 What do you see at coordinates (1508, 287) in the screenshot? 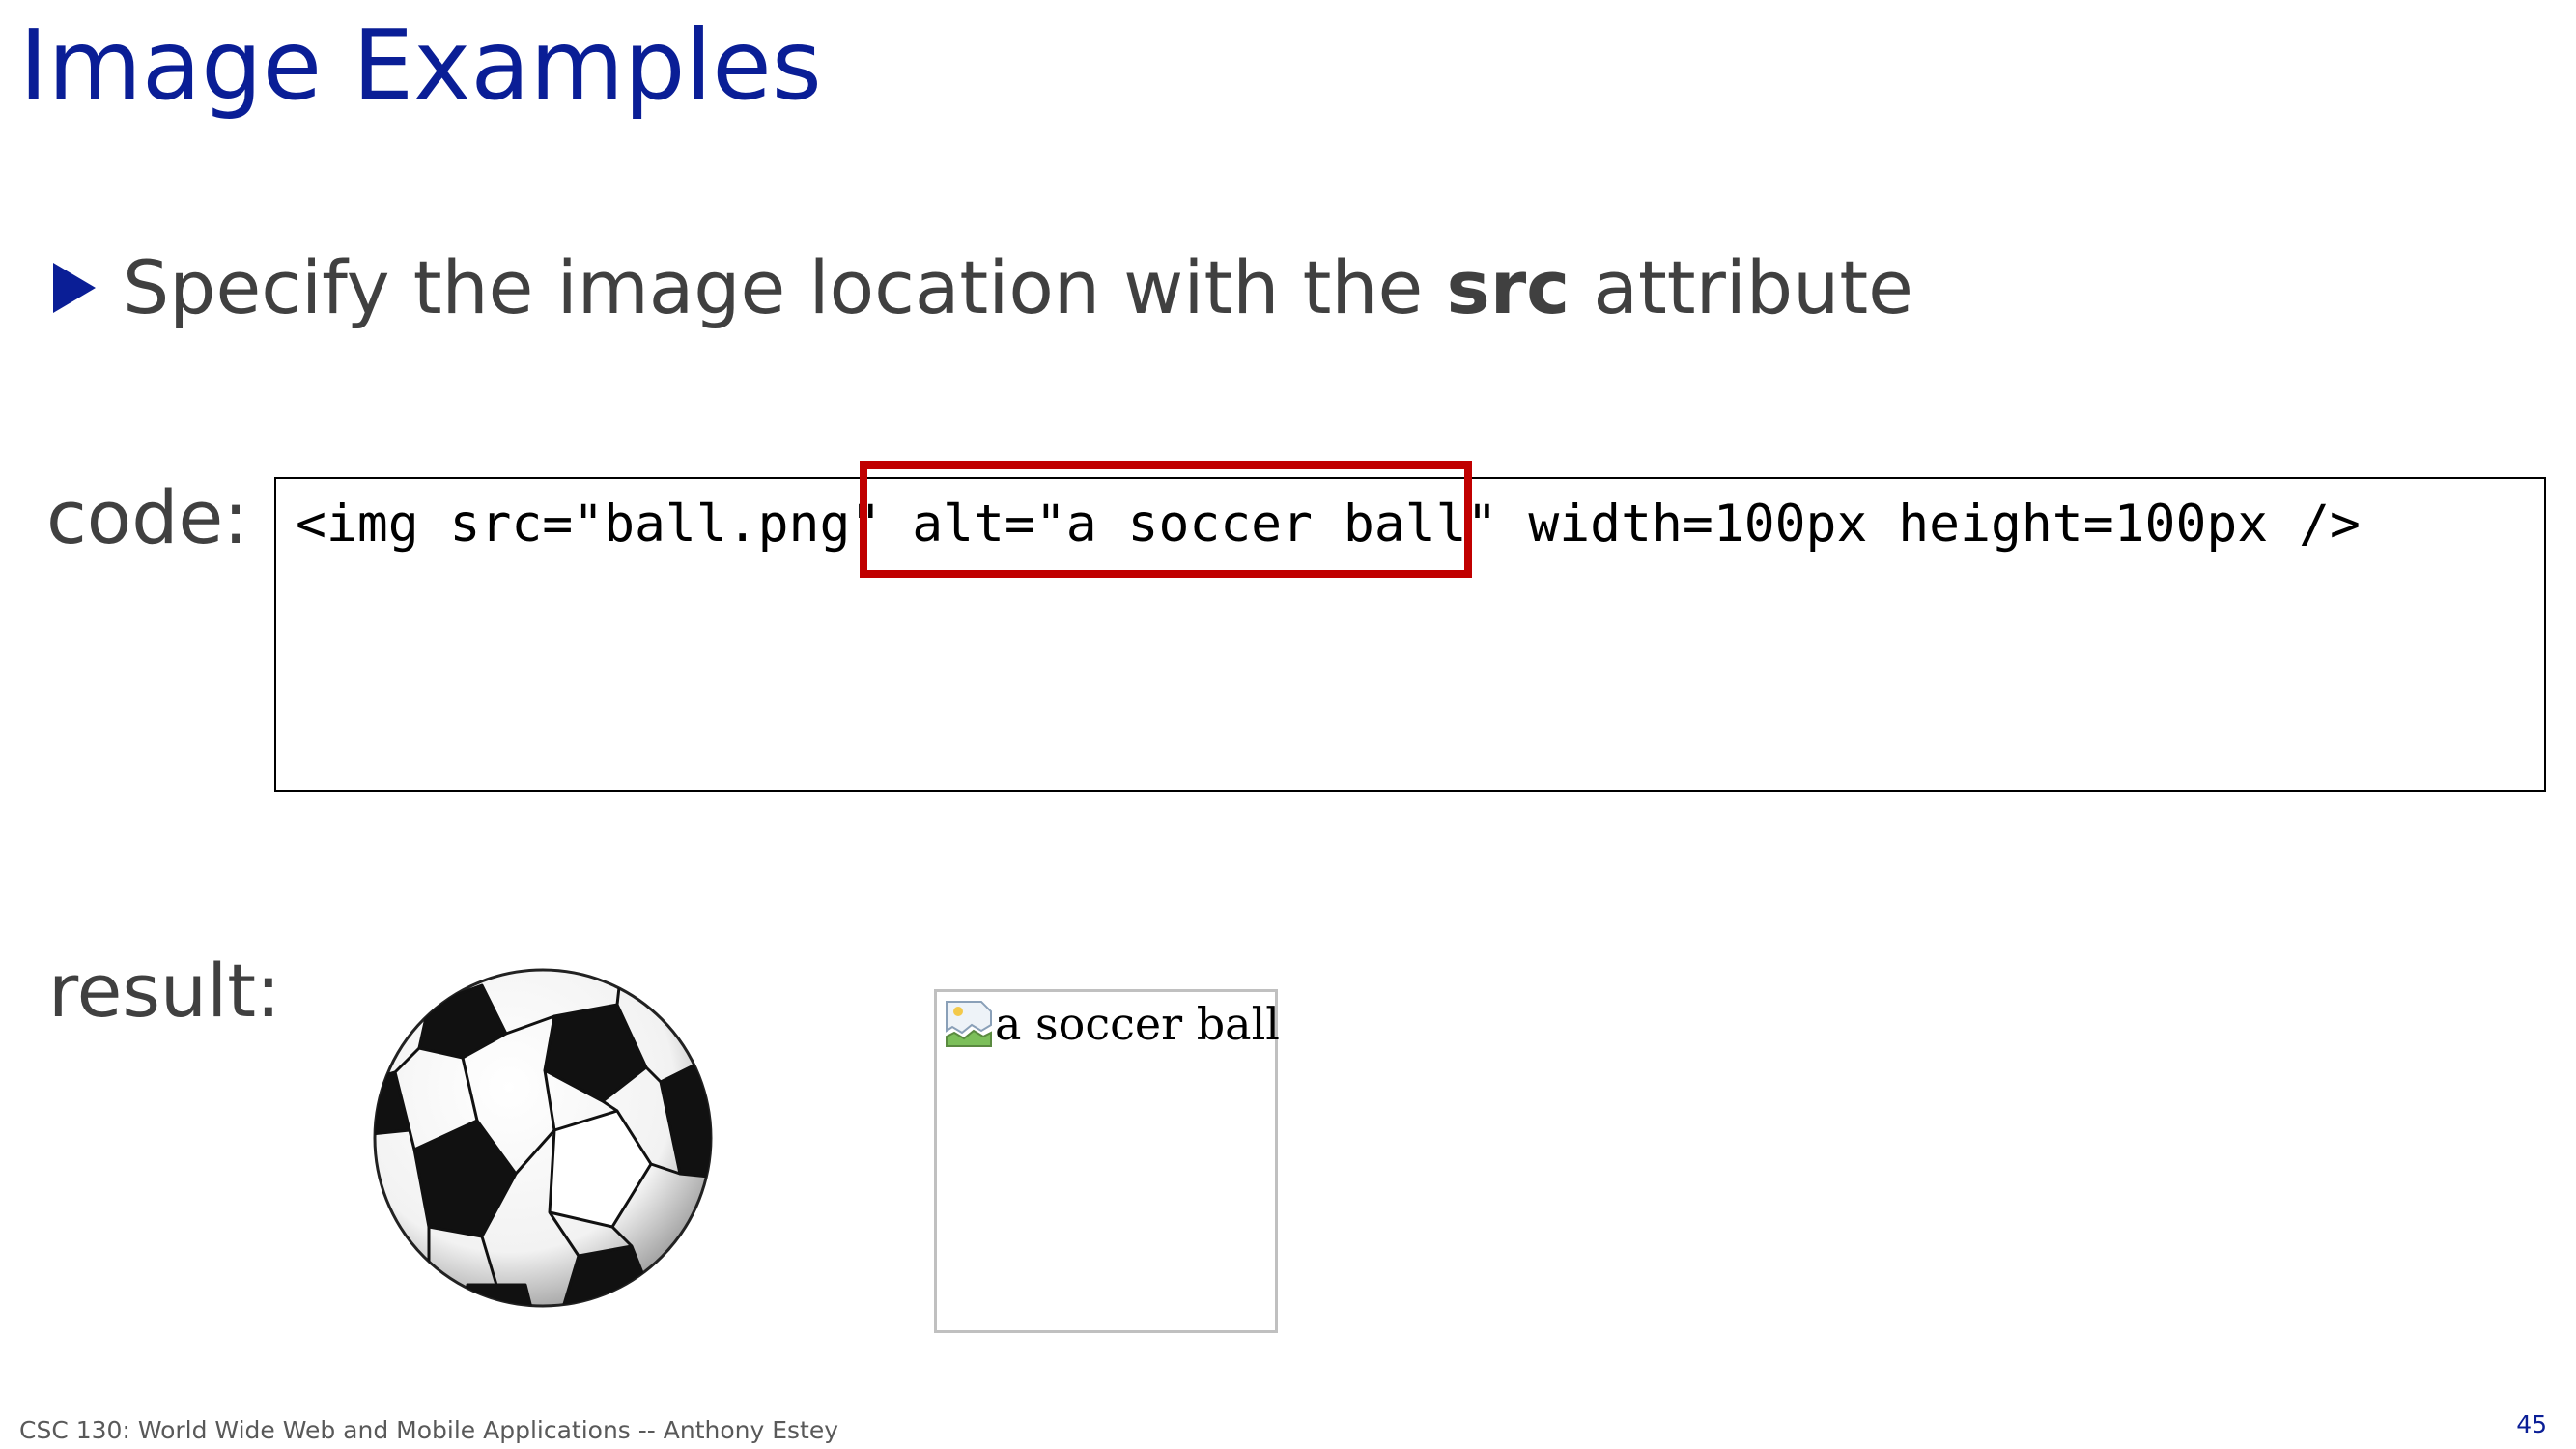
I see `bullet-bold-term: src` at bounding box center [1508, 287].